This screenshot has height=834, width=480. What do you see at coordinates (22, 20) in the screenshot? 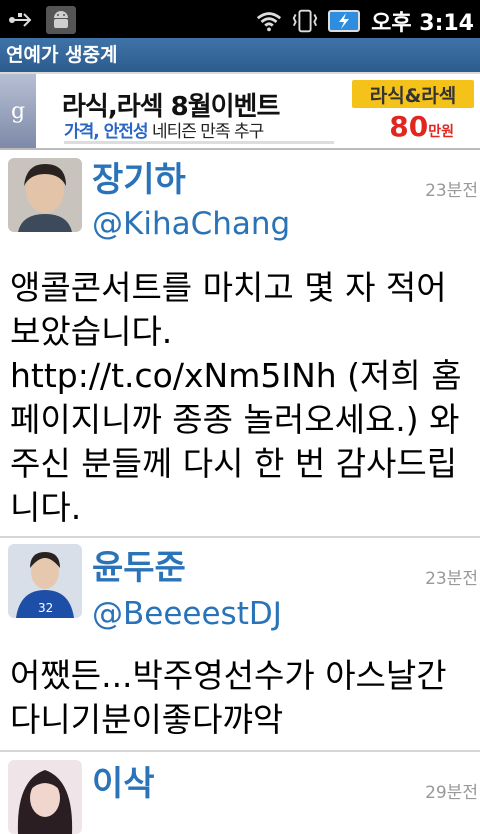
I see `usb-icon` at bounding box center [22, 20].